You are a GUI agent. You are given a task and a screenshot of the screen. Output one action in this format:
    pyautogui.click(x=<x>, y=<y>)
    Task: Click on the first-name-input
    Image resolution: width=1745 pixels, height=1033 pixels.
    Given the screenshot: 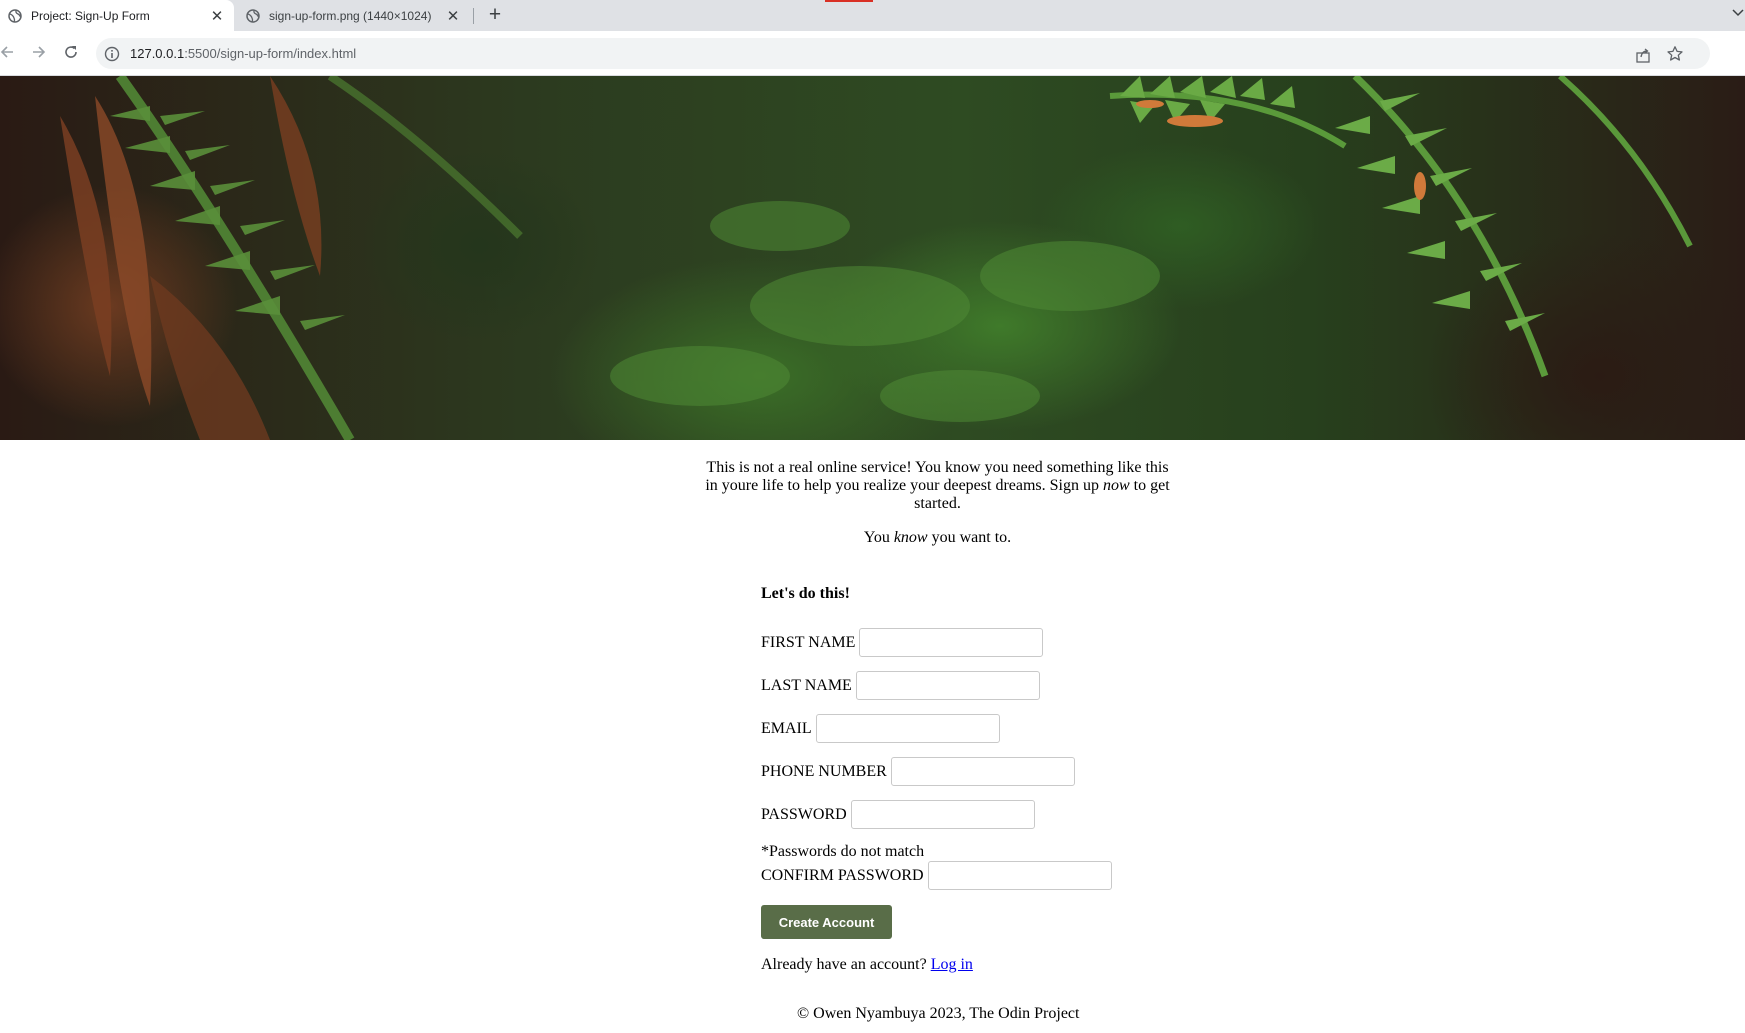 What is the action you would take?
    pyautogui.click(x=951, y=642)
    